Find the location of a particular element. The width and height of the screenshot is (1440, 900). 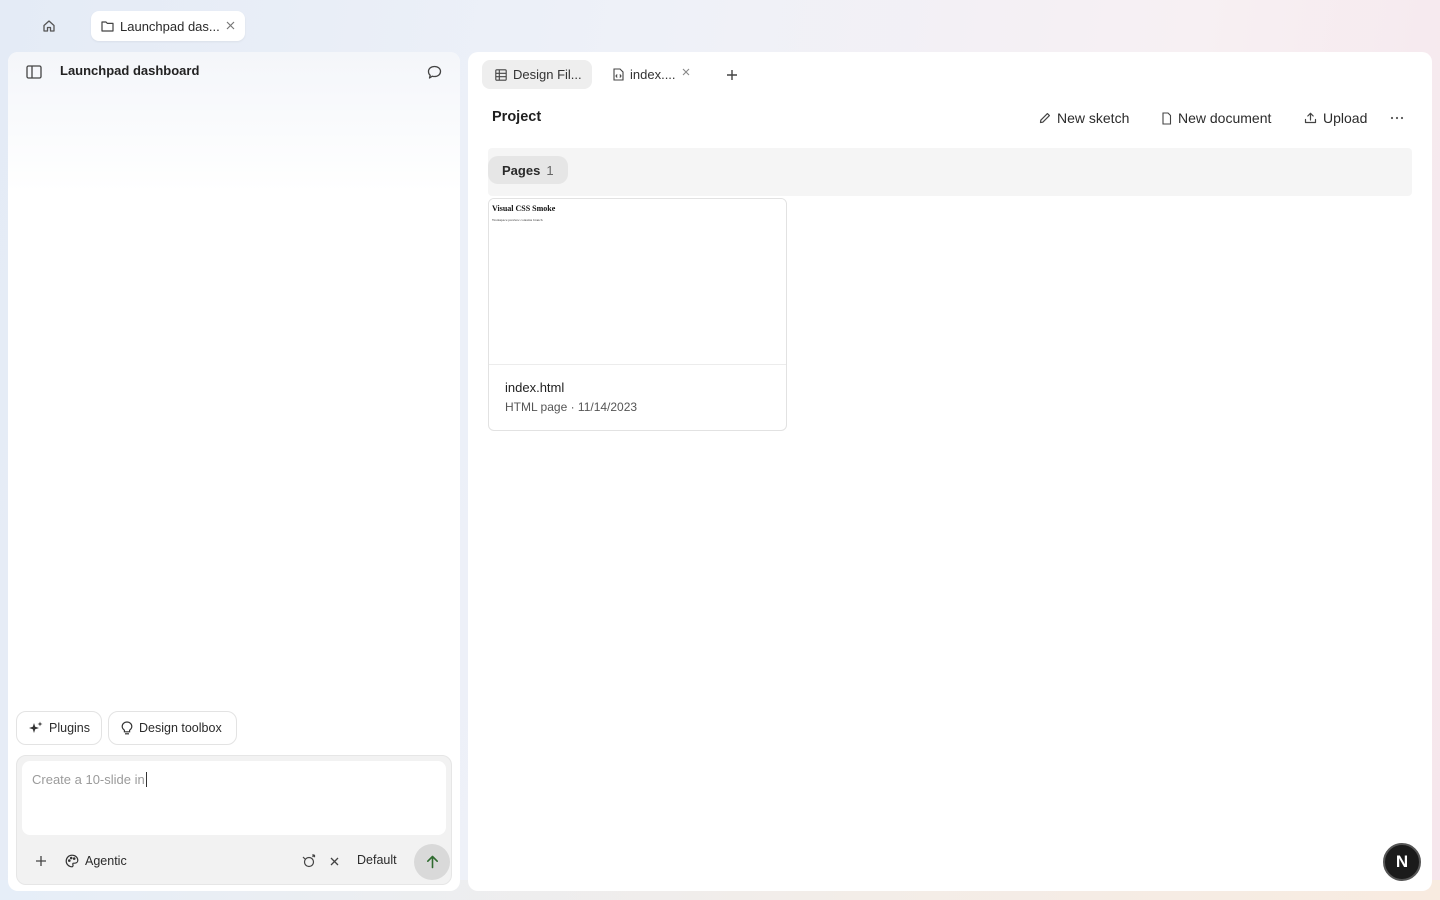

shapes-icon is located at coordinates (310, 861).